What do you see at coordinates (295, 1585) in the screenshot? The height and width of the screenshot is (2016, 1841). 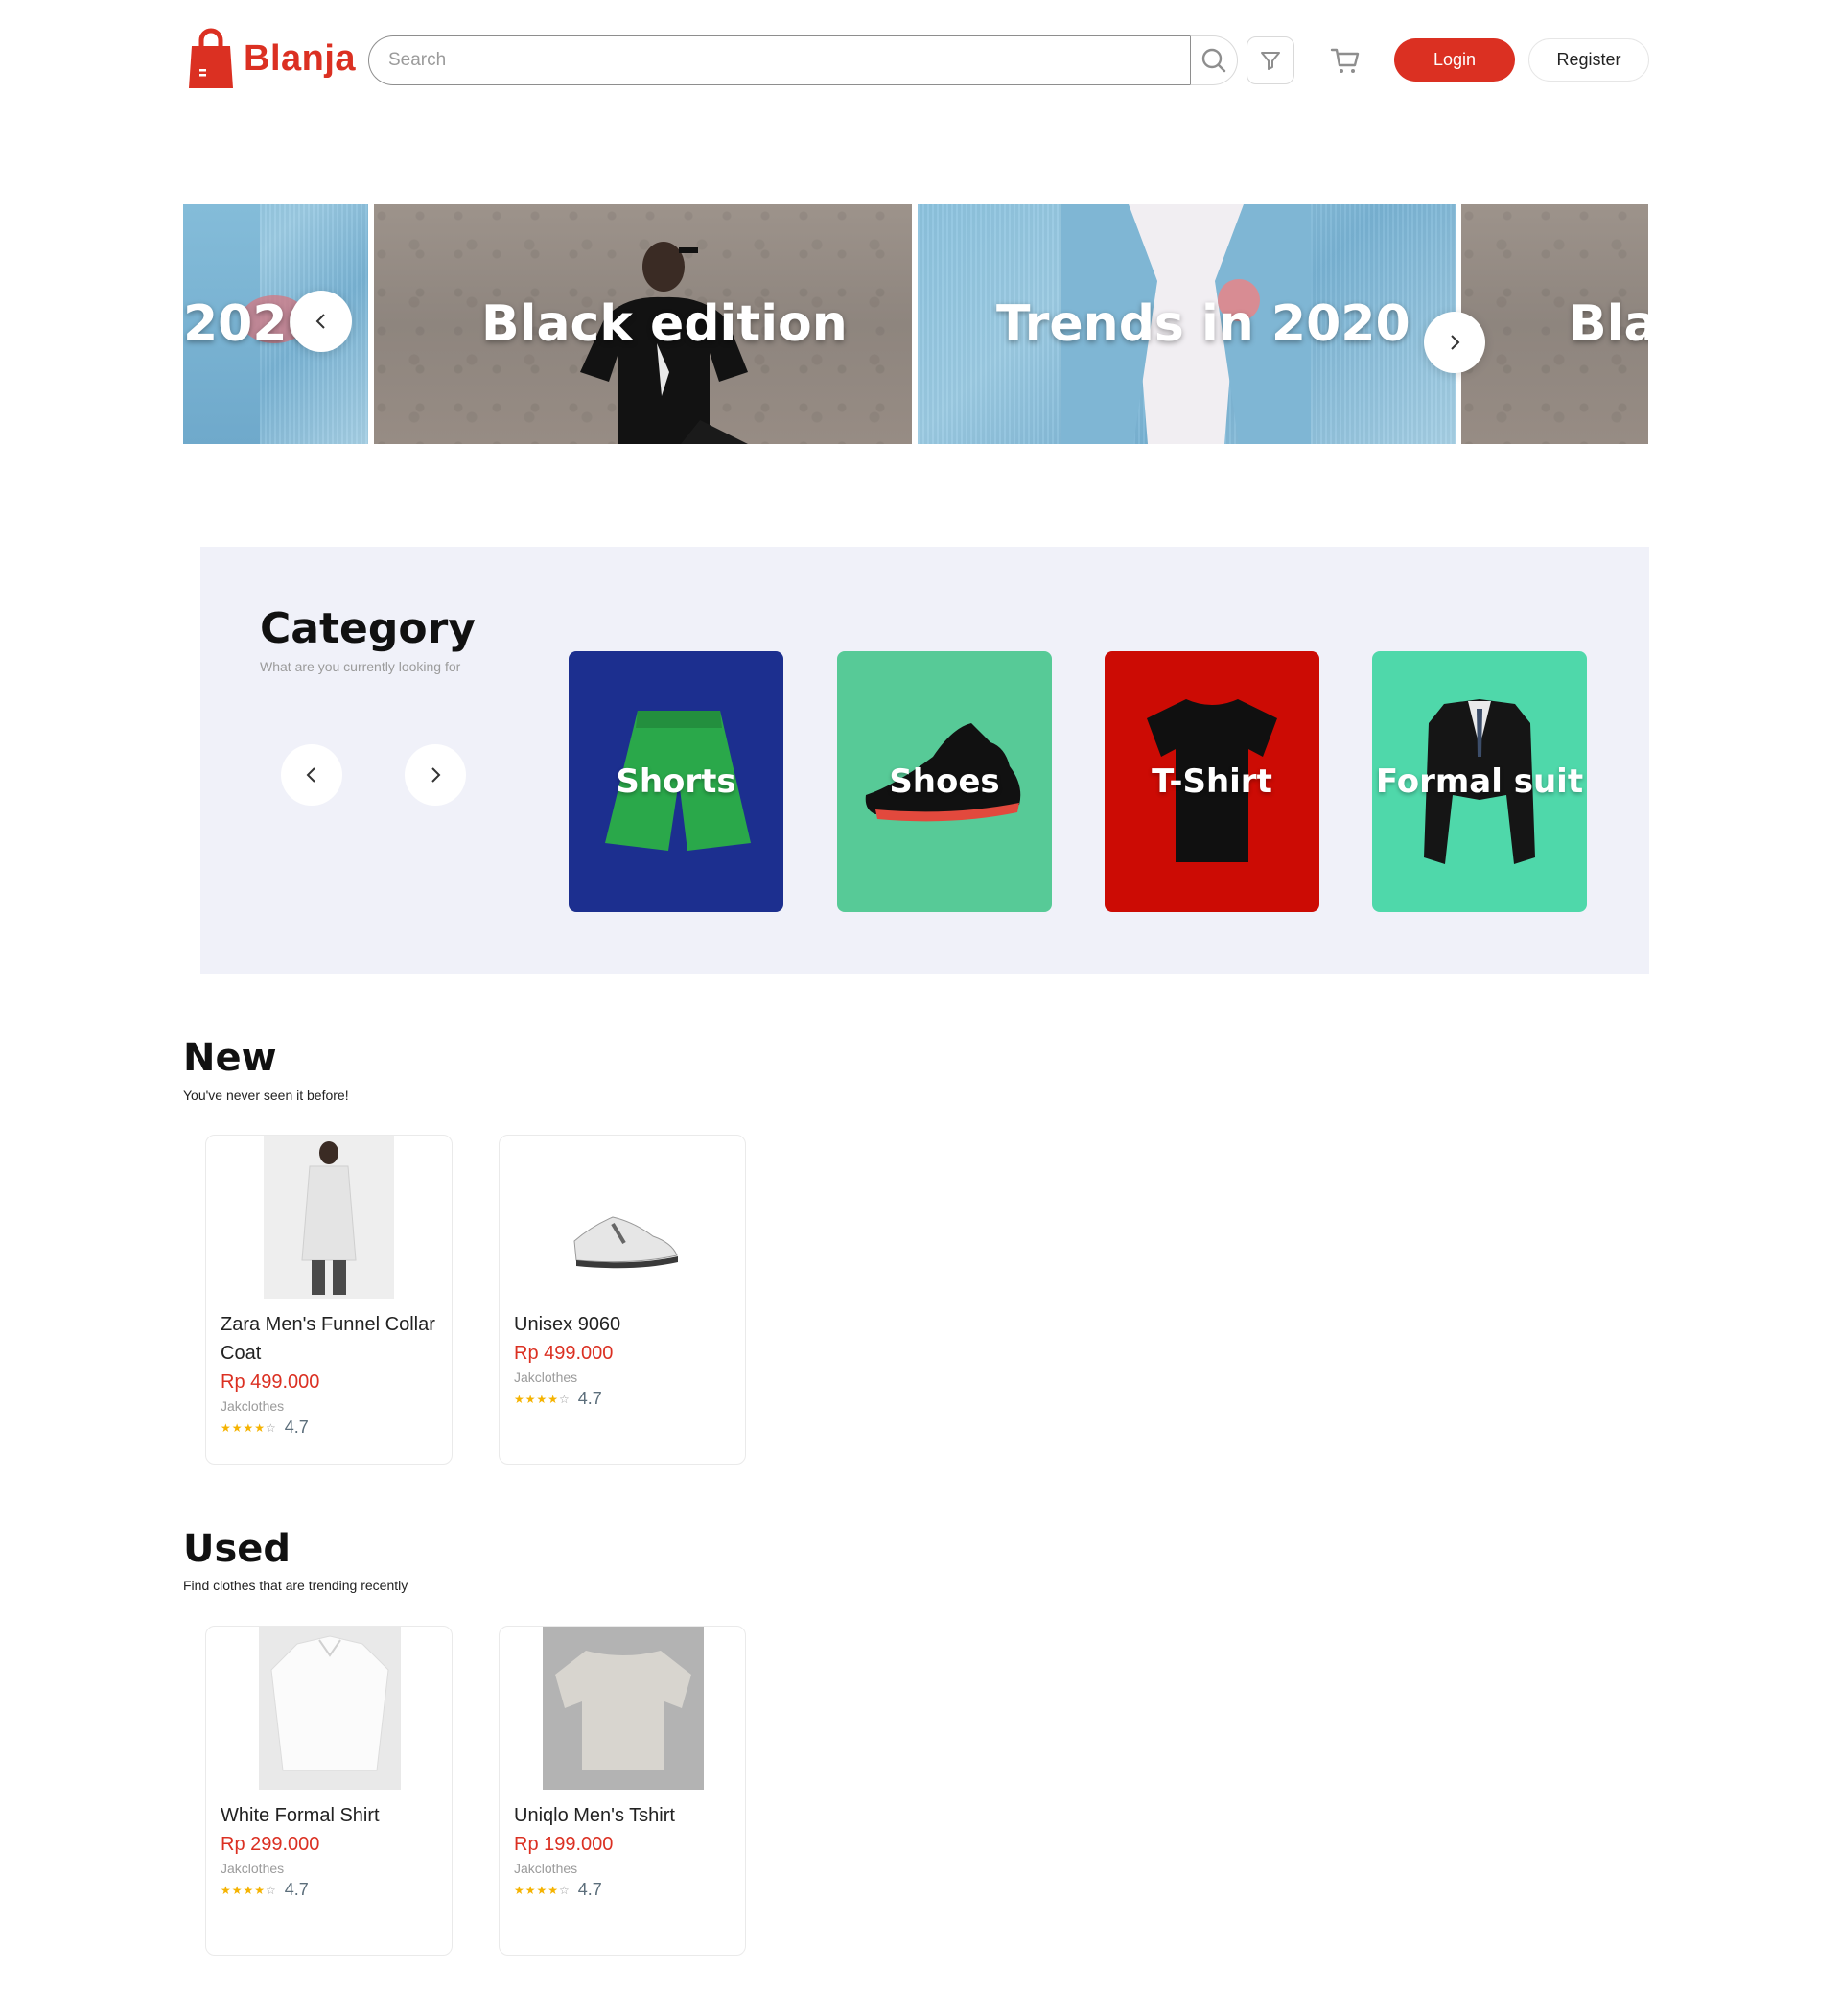 I see `used-section-subtitle: Find clothes that are trending recently` at bounding box center [295, 1585].